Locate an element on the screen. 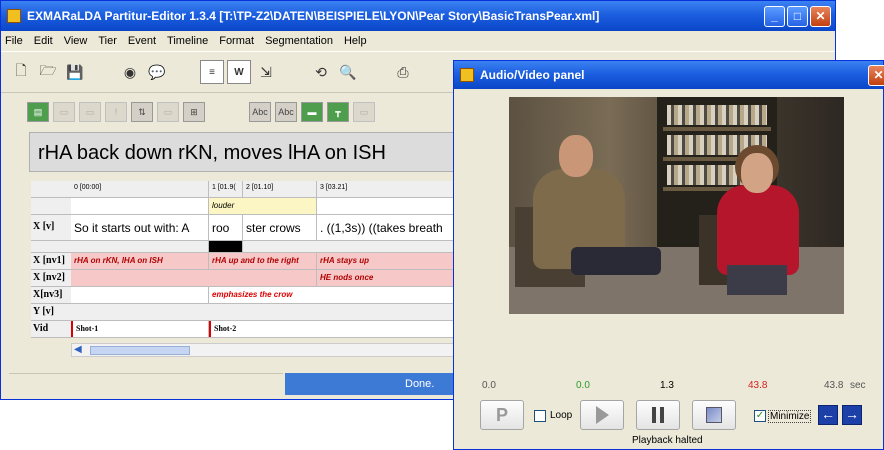  open-folder-icon: 🗁 is located at coordinates (48, 72).